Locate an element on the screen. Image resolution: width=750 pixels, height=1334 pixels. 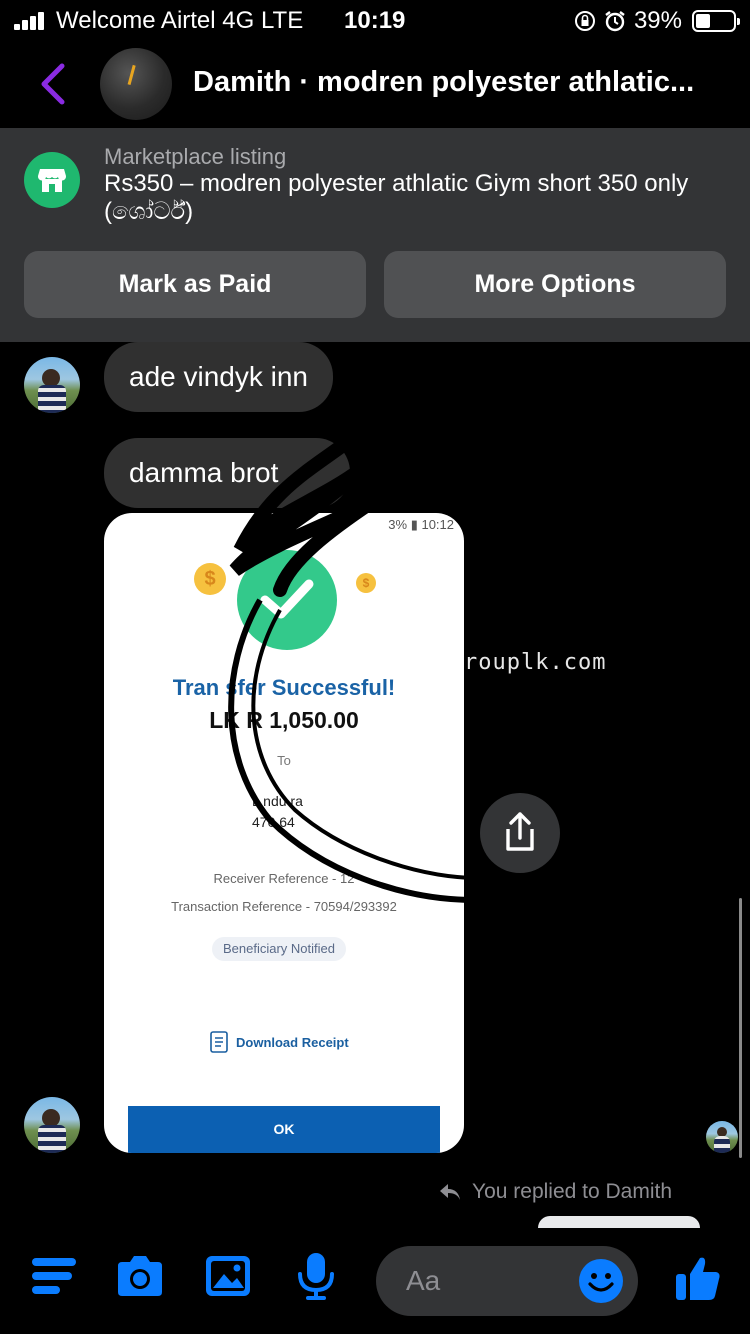
receipt-amount: LK R 1,050.00 is located at coordinates (284, 720).